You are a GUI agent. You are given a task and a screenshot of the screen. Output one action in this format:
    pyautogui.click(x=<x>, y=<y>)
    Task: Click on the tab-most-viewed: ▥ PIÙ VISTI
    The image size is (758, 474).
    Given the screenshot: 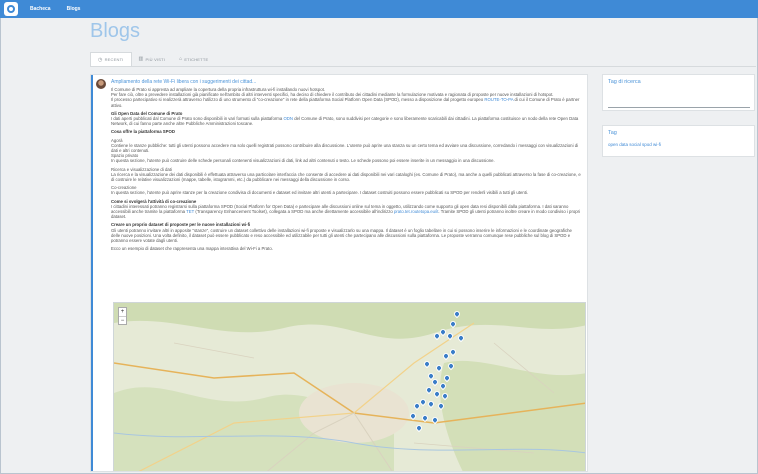 What is the action you would take?
    pyautogui.click(x=152, y=59)
    